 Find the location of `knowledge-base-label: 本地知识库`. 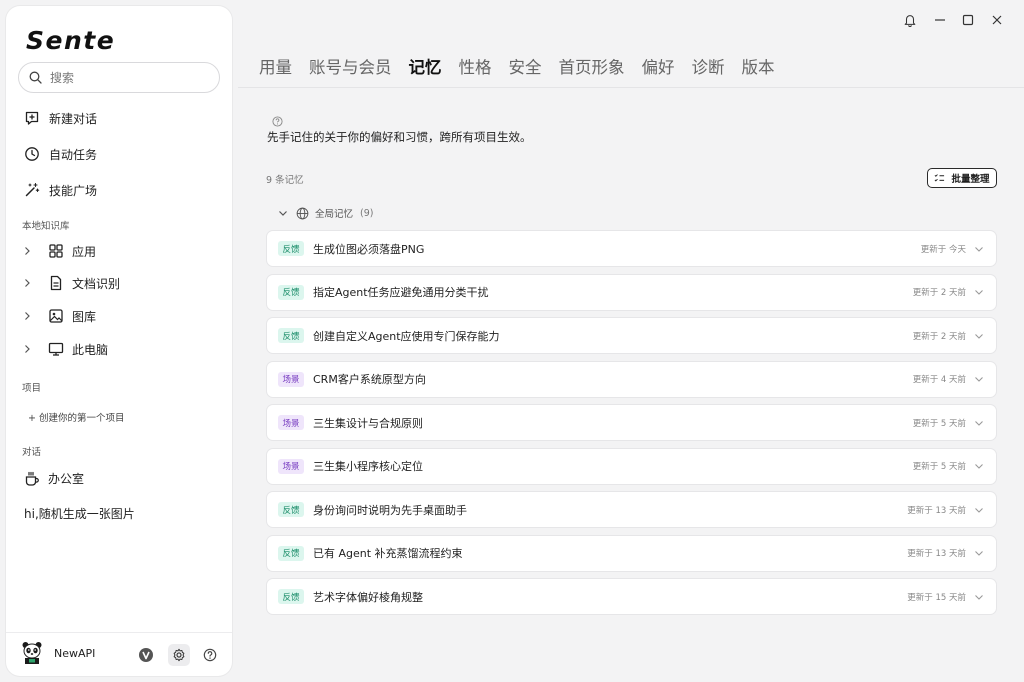

knowledge-base-label: 本地知识库 is located at coordinates (46, 226).